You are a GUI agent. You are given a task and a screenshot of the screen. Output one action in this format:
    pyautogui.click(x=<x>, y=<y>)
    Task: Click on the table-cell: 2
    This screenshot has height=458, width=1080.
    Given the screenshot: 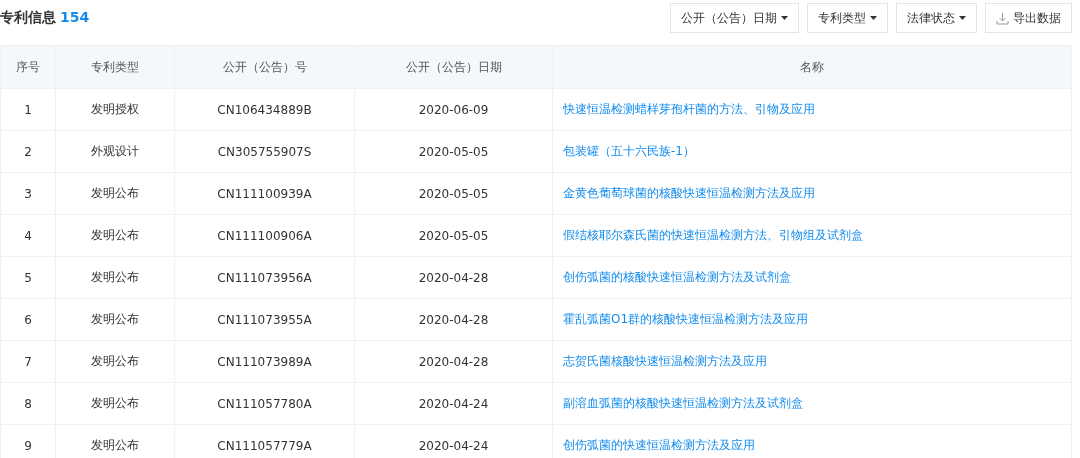 What is the action you would take?
    pyautogui.click(x=28, y=151)
    